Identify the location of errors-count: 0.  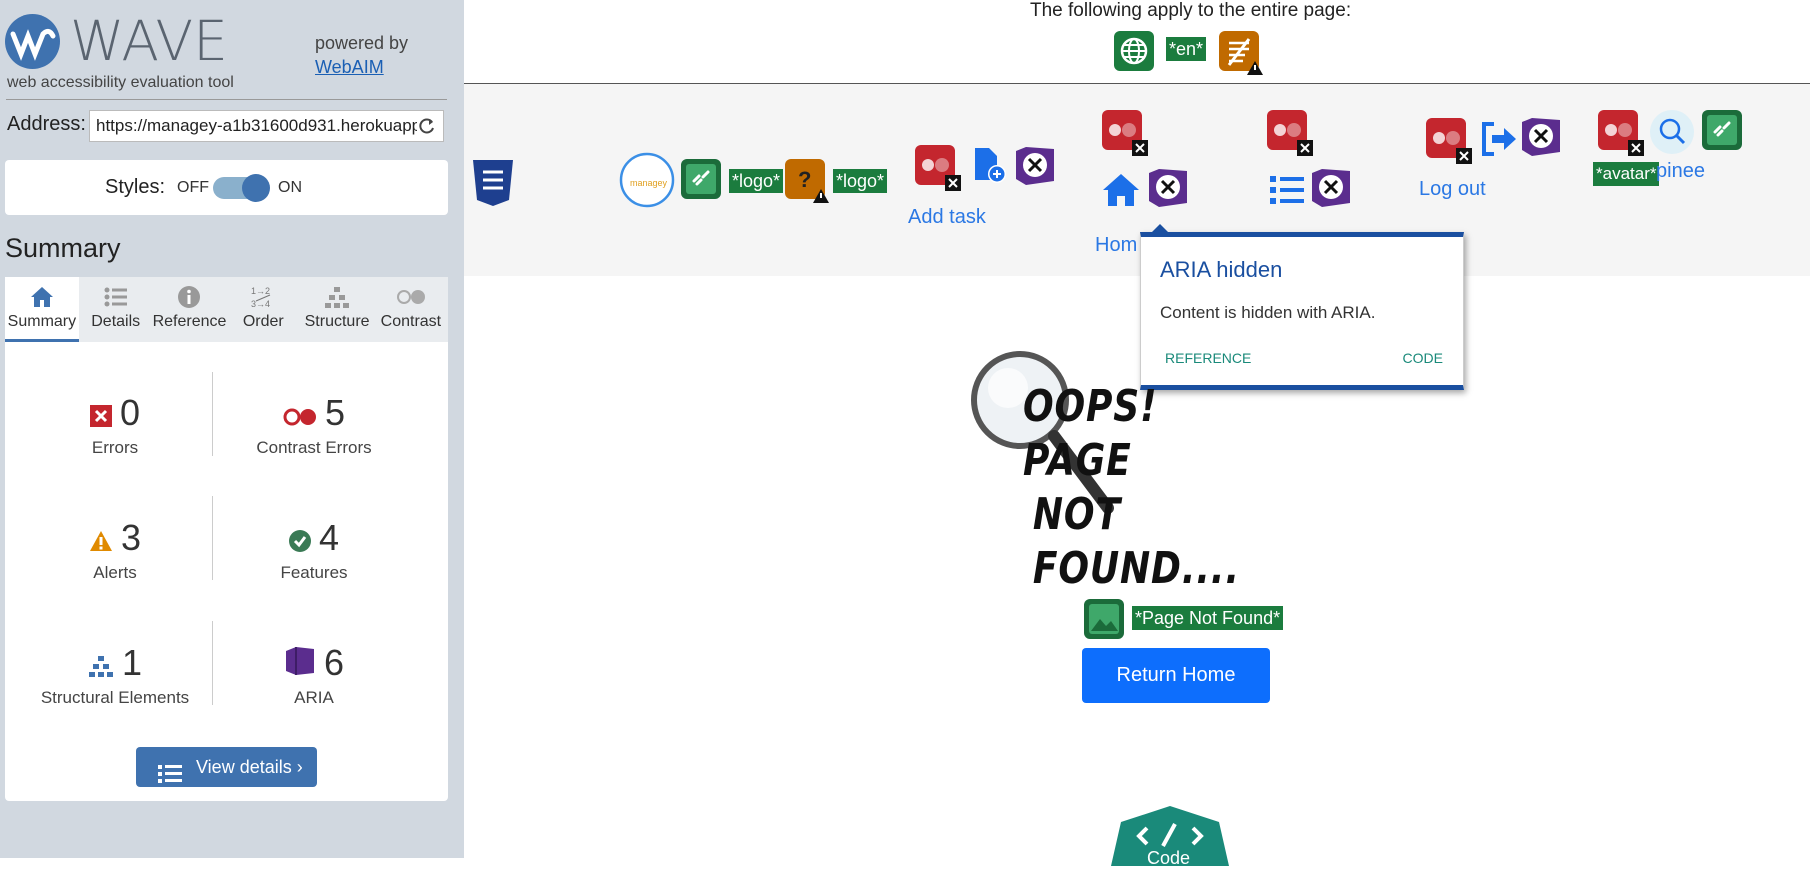
(130, 412).